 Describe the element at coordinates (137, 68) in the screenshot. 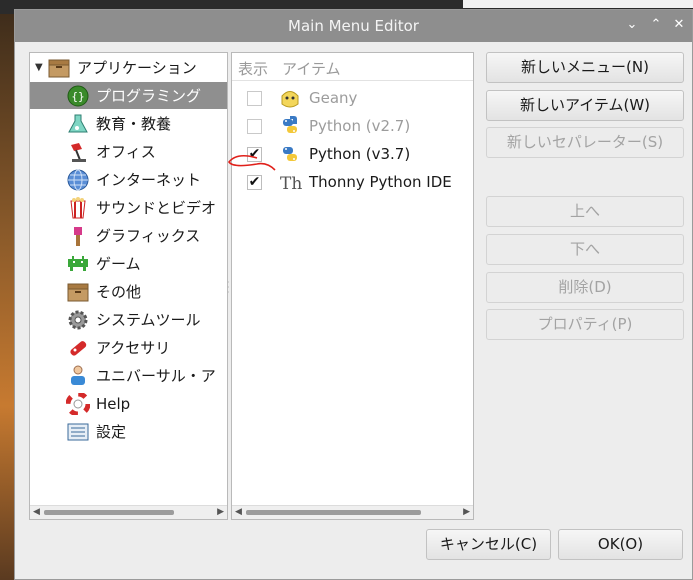

I see `tree-root-label: アプリケーション` at that location.